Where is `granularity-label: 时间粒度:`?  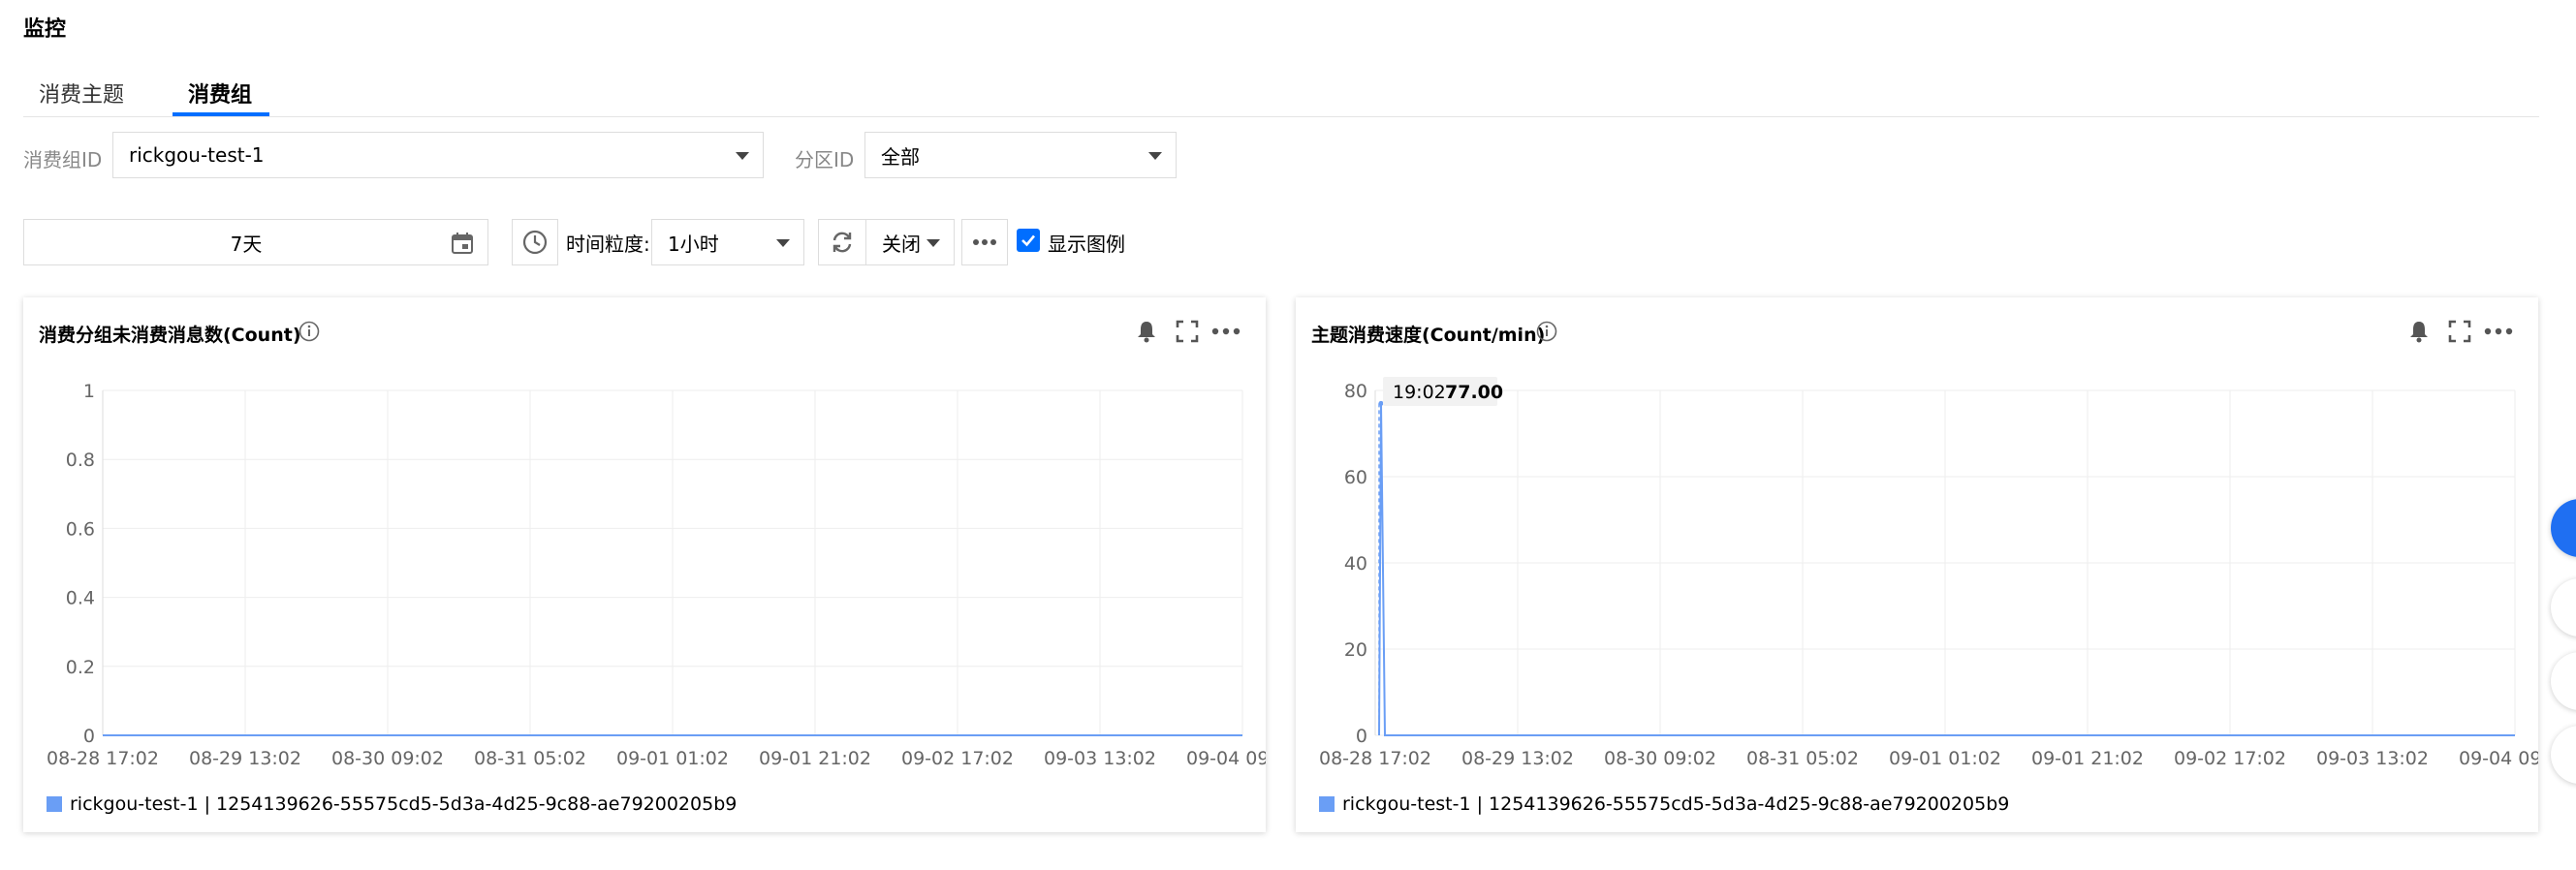
granularity-label: 时间粒度: is located at coordinates (608, 244).